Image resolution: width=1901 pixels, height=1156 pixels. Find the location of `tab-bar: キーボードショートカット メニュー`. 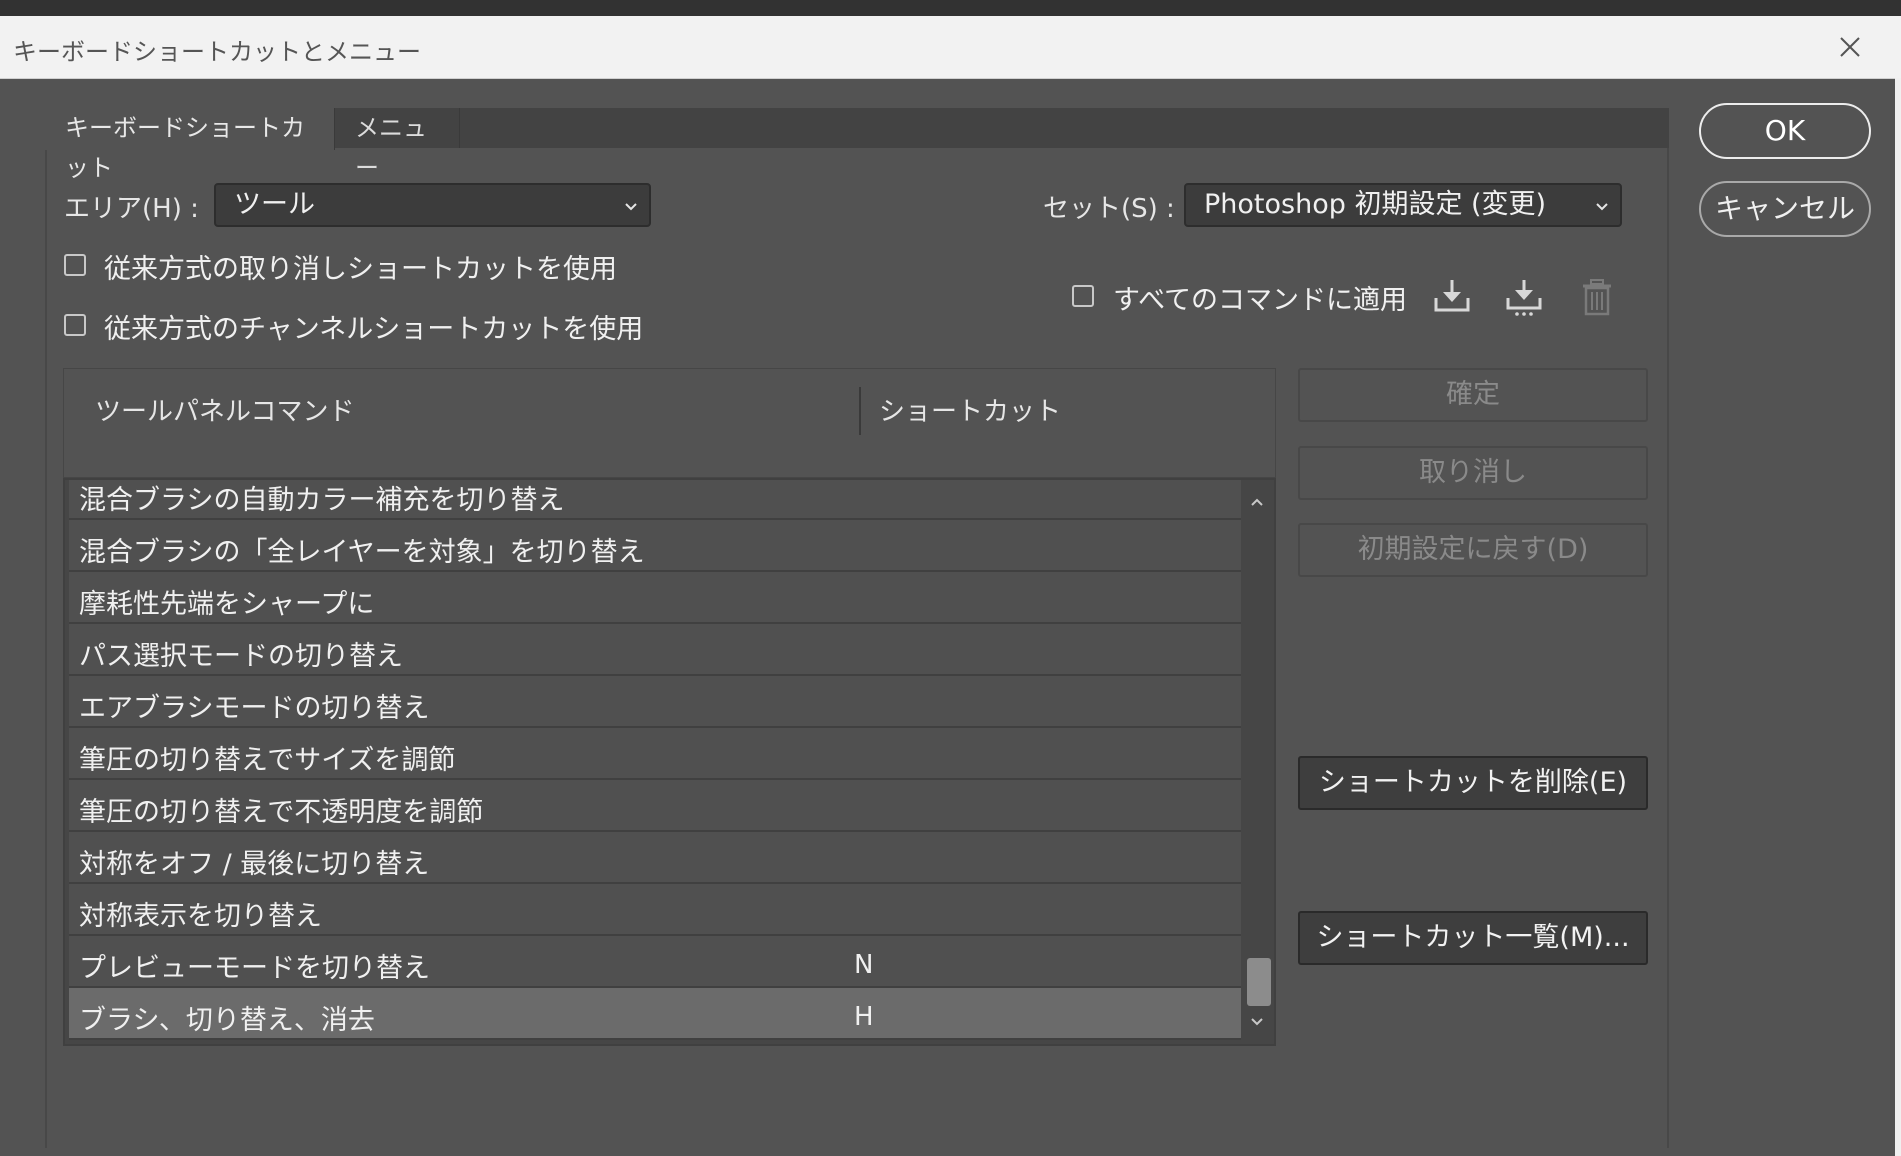

tab-bar: キーボードショートカット メニュー is located at coordinates (857, 145).